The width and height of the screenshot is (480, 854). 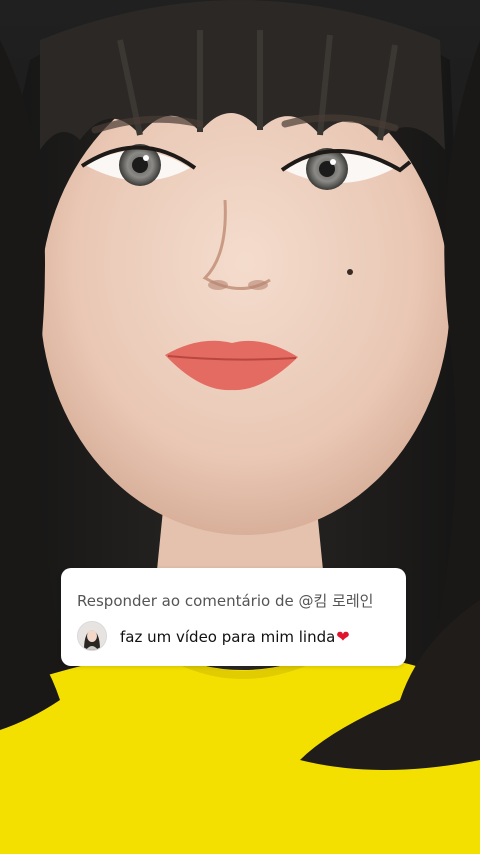 I want to click on comment-text-wrapper: faz um vídeo para mim linda❤, so click(x=235, y=636).